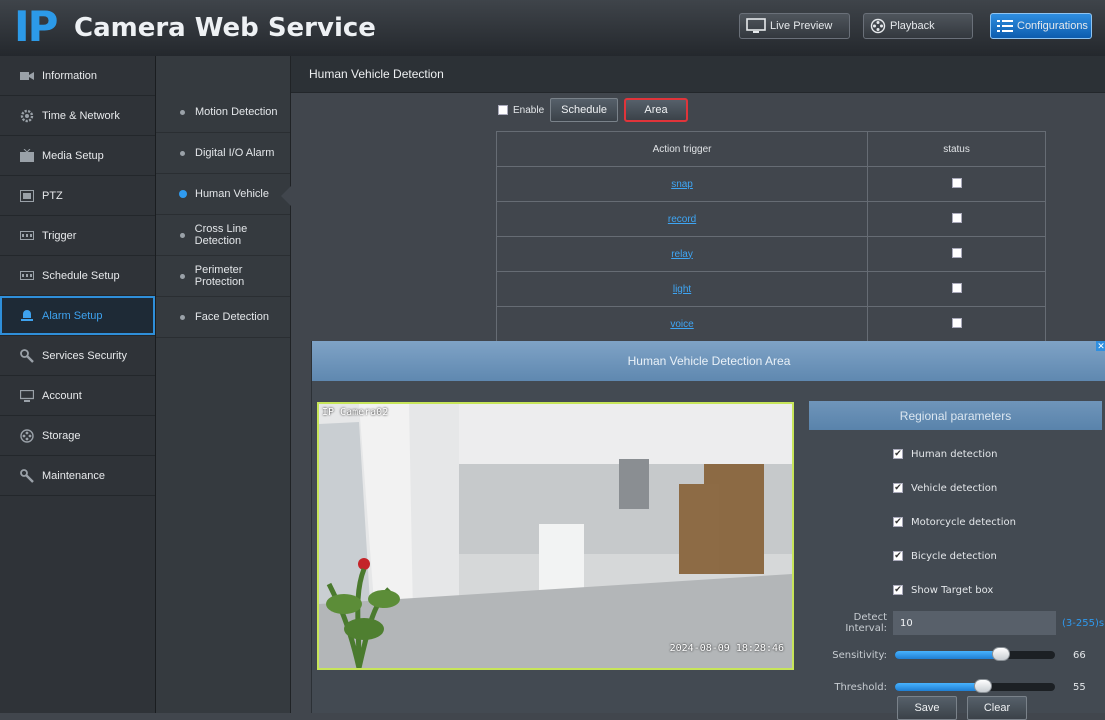 This screenshot has height=720, width=1105. I want to click on column-header-status: status, so click(956, 149).